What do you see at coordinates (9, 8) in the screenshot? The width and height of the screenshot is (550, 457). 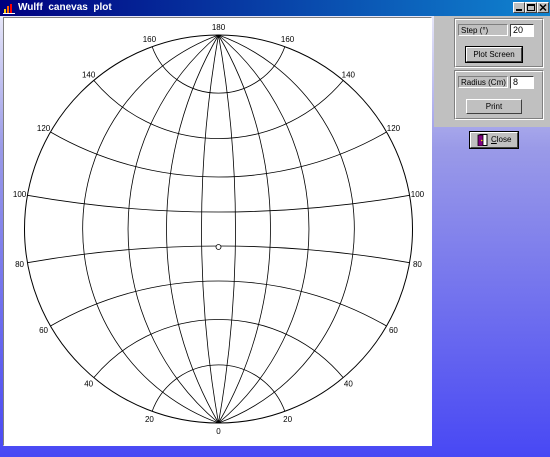 I see `app-icon` at bounding box center [9, 8].